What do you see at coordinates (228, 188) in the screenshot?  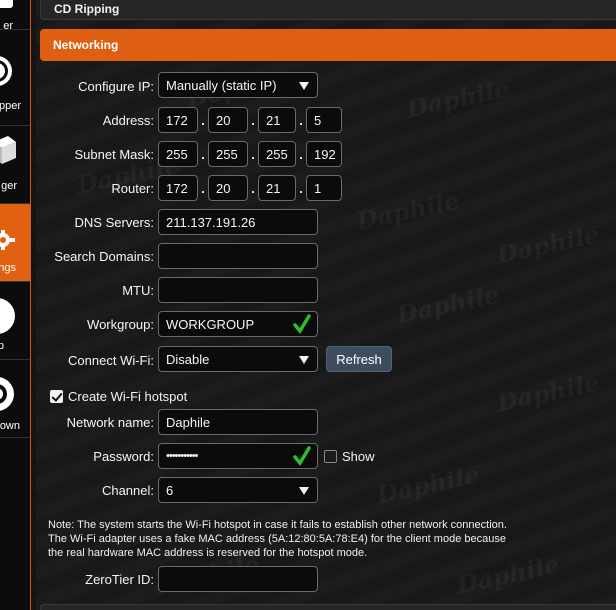 I see `router-octet-2: 20` at bounding box center [228, 188].